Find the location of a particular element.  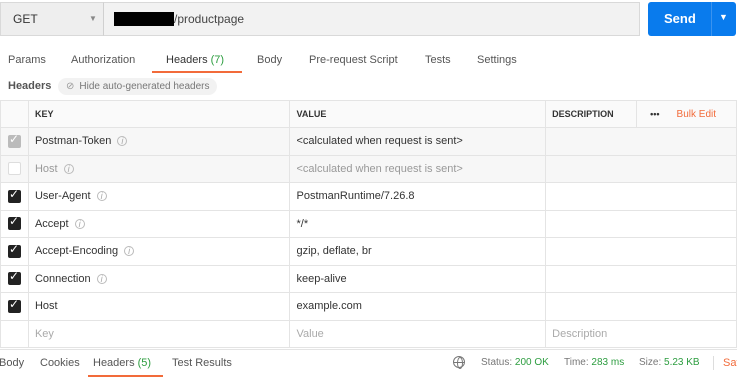

url-input: /productpage is located at coordinates (372, 19).